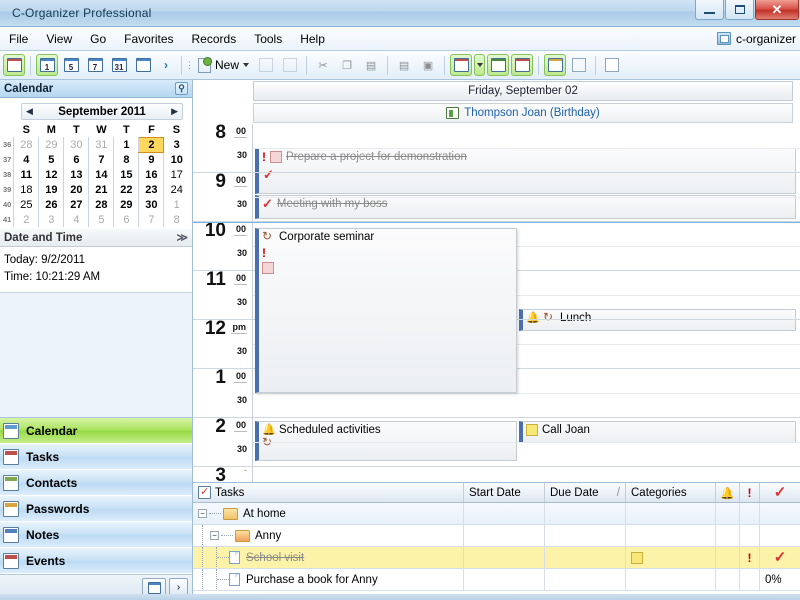 This screenshot has width=800, height=600. What do you see at coordinates (777, 10) in the screenshot?
I see `close-button: ✕` at bounding box center [777, 10].